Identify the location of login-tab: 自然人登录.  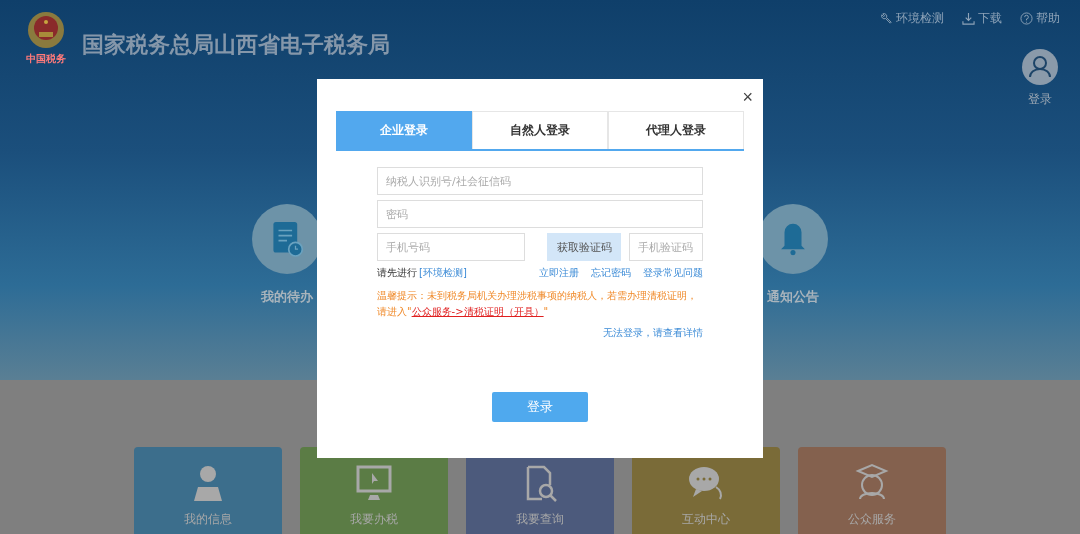
(540, 130).